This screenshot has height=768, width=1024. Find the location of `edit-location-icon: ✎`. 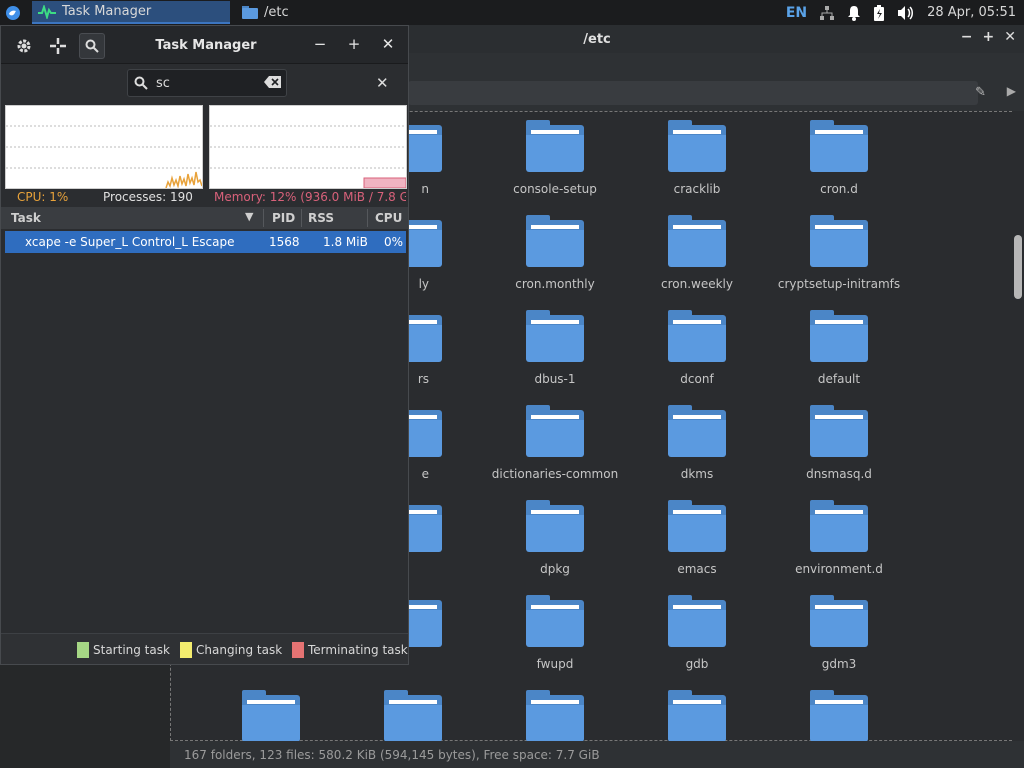

edit-location-icon: ✎ is located at coordinates (980, 92).